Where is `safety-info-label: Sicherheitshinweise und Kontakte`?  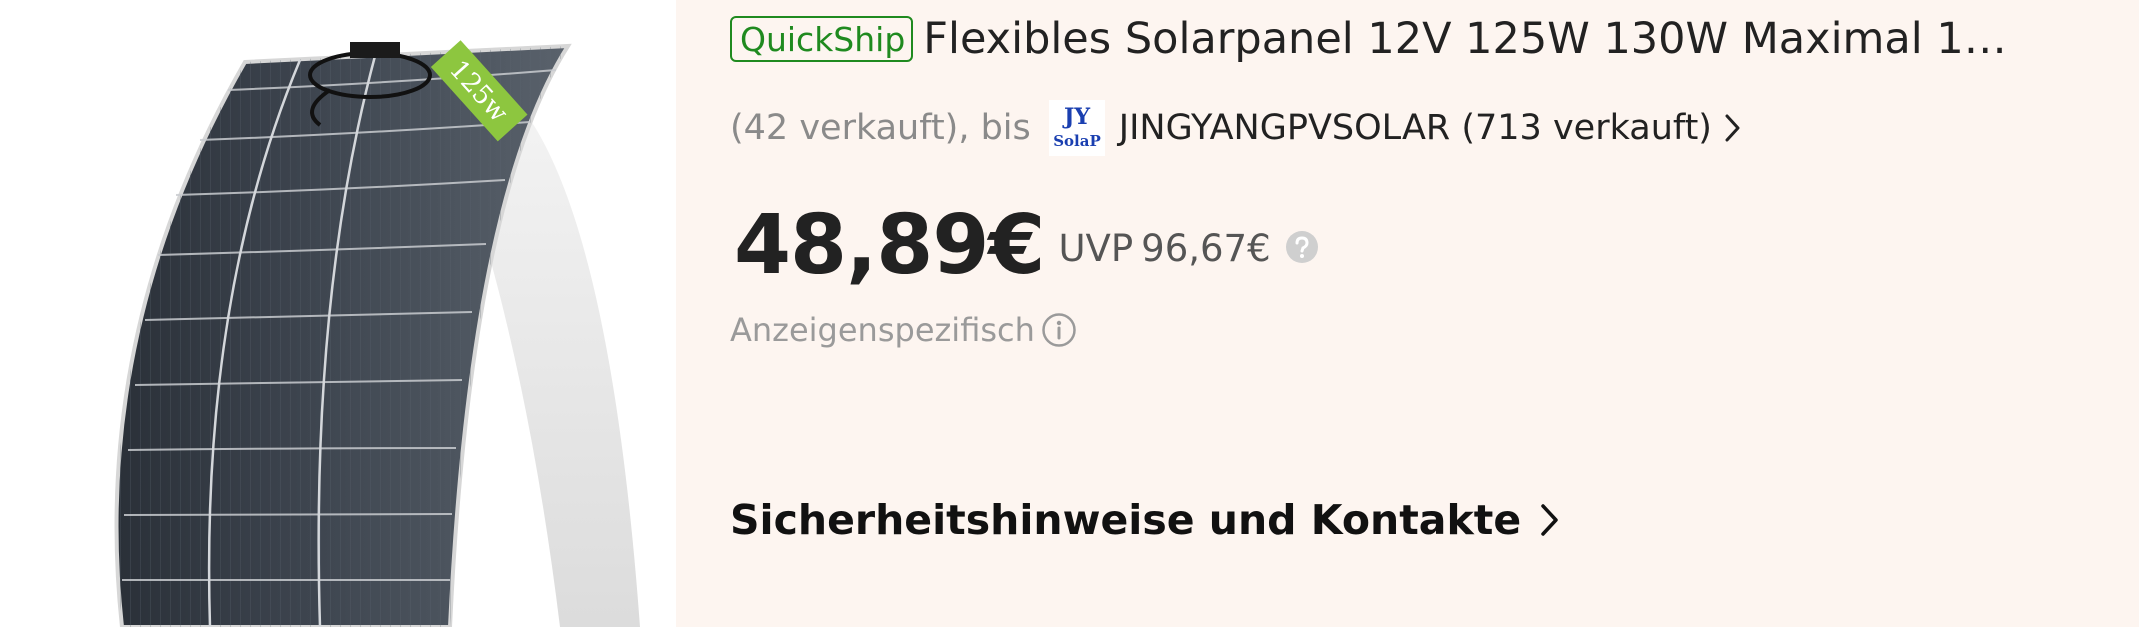
safety-info-label: Sicherheitshinweise und Kontakte is located at coordinates (1126, 520).